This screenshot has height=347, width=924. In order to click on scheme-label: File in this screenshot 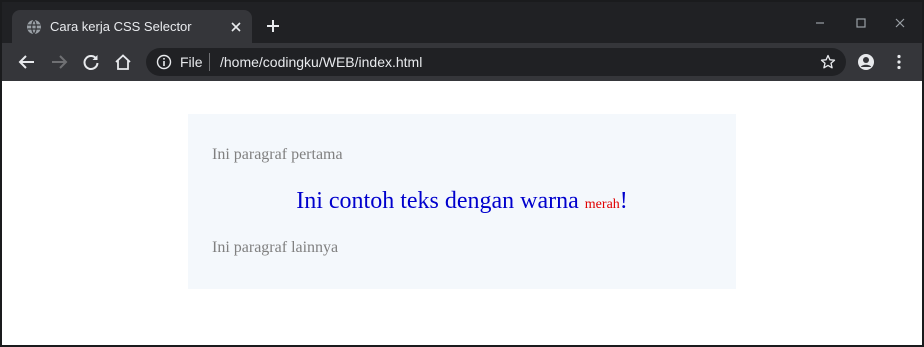, I will do `click(191, 62)`.